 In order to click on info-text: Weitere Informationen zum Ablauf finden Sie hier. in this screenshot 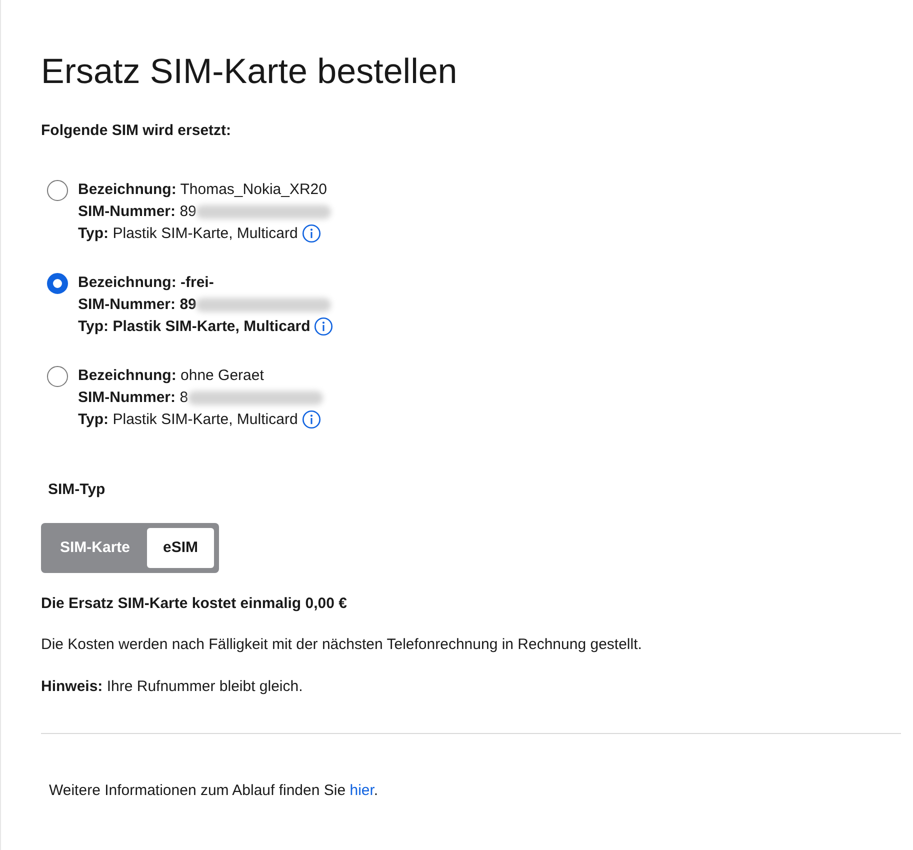, I will do `click(214, 790)`.